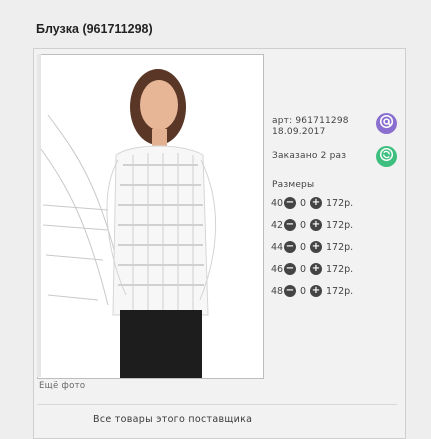 The image size is (431, 439). I want to click on size-label: 44, so click(277, 247).